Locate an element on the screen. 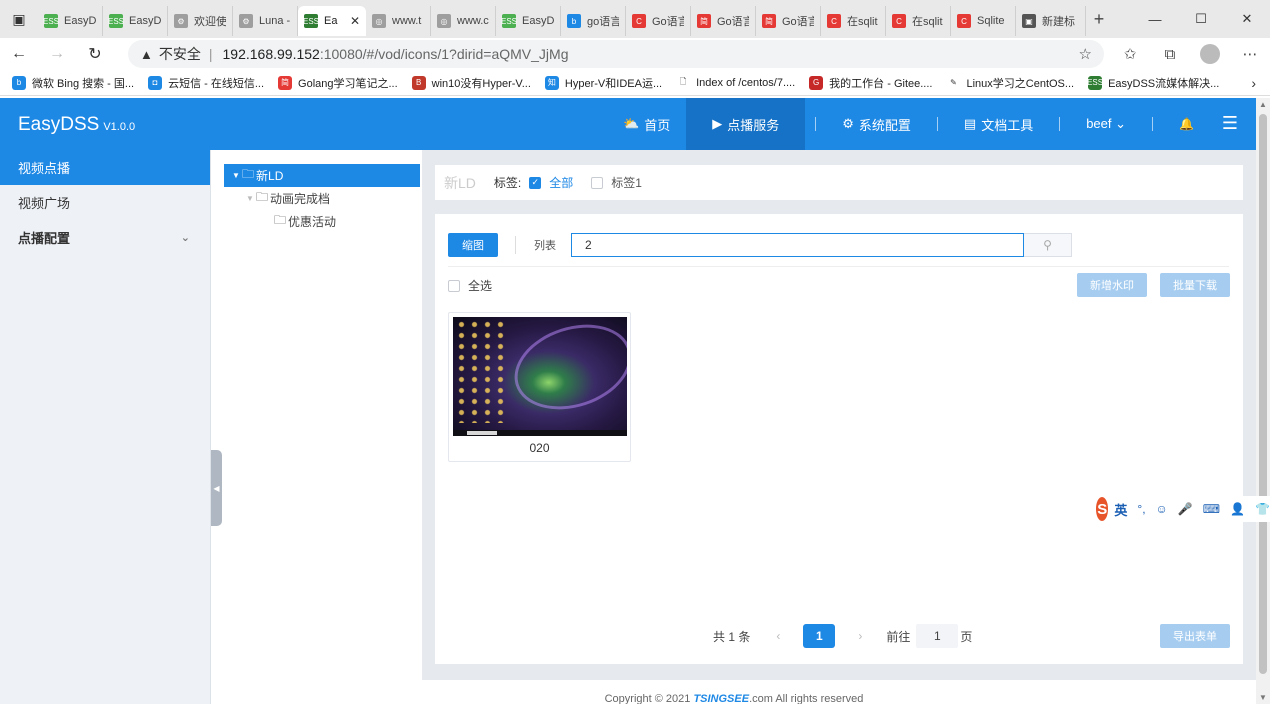  tag-all-checkbox: ✓ is located at coordinates (535, 182).